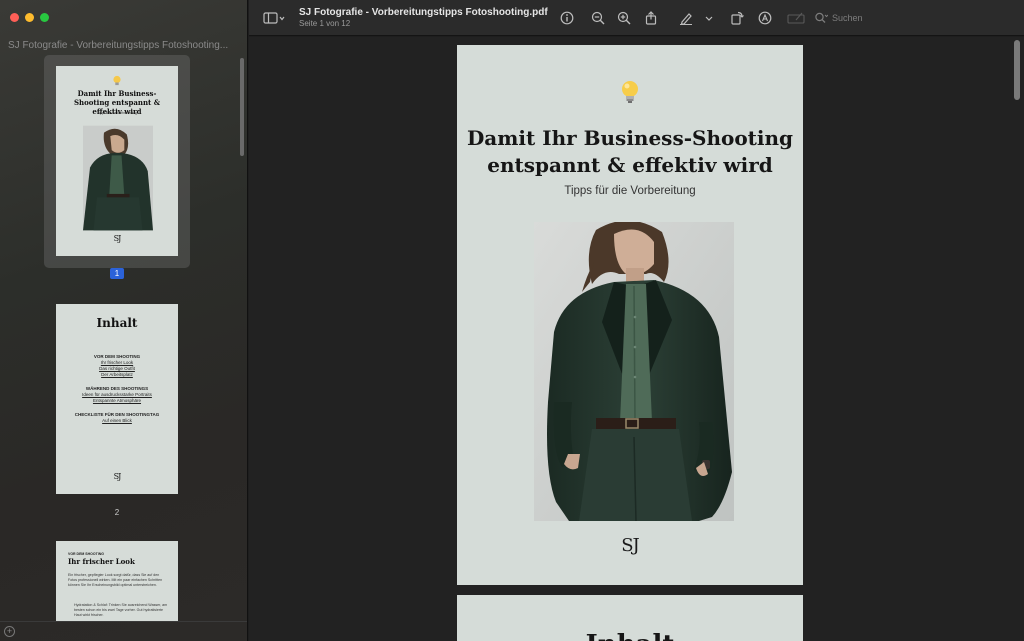  I want to click on sidebar-scrollbar, so click(242, 107).